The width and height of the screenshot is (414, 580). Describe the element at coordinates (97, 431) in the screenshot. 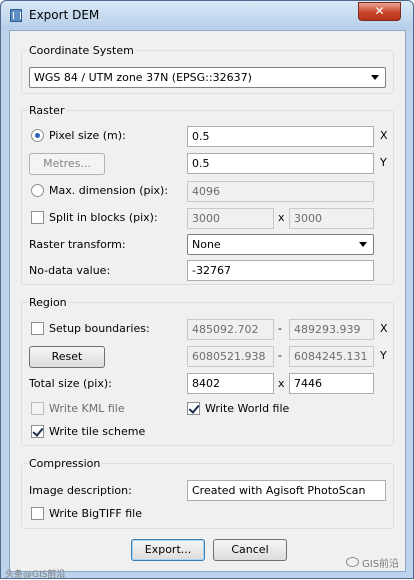

I see `write-tile-scheme-label: Write tile scheme` at that location.